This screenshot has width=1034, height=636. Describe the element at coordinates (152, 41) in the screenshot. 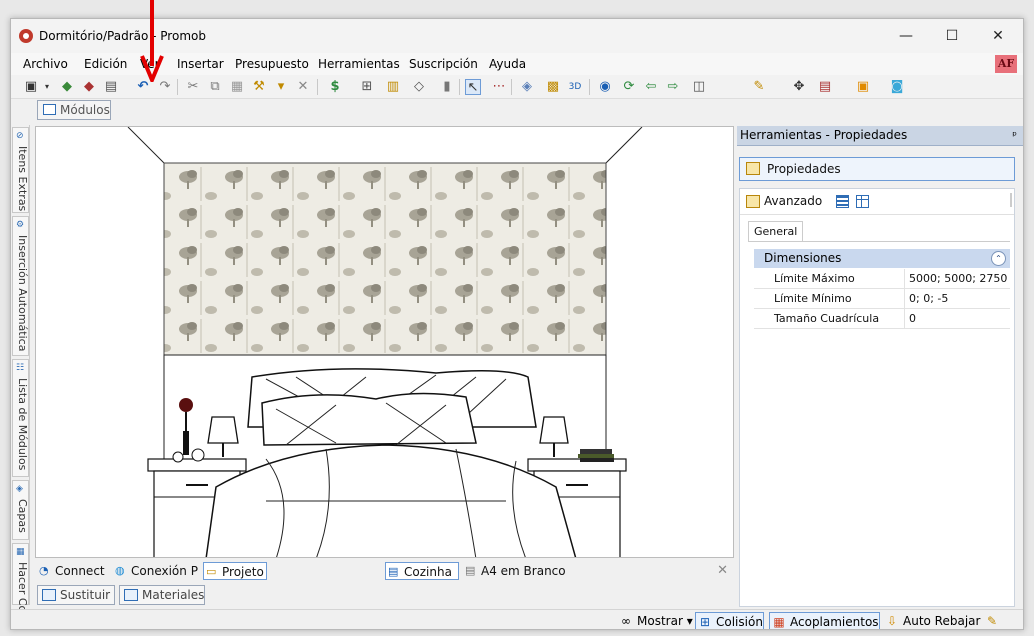

I see `annotation-arrow-icon` at that location.